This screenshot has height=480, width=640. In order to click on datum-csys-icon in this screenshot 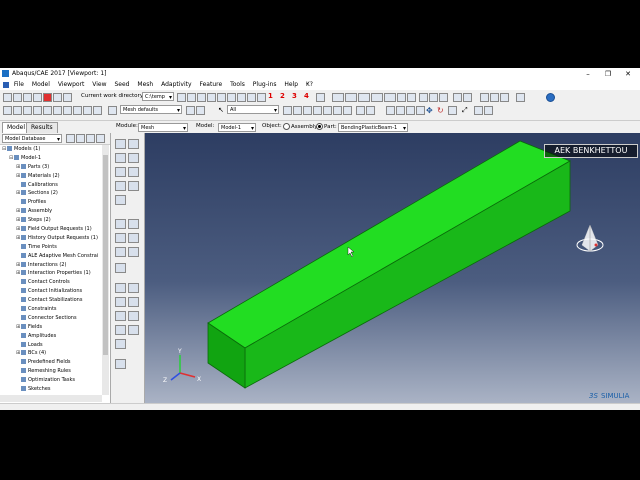, I will do `click(133, 302)`.